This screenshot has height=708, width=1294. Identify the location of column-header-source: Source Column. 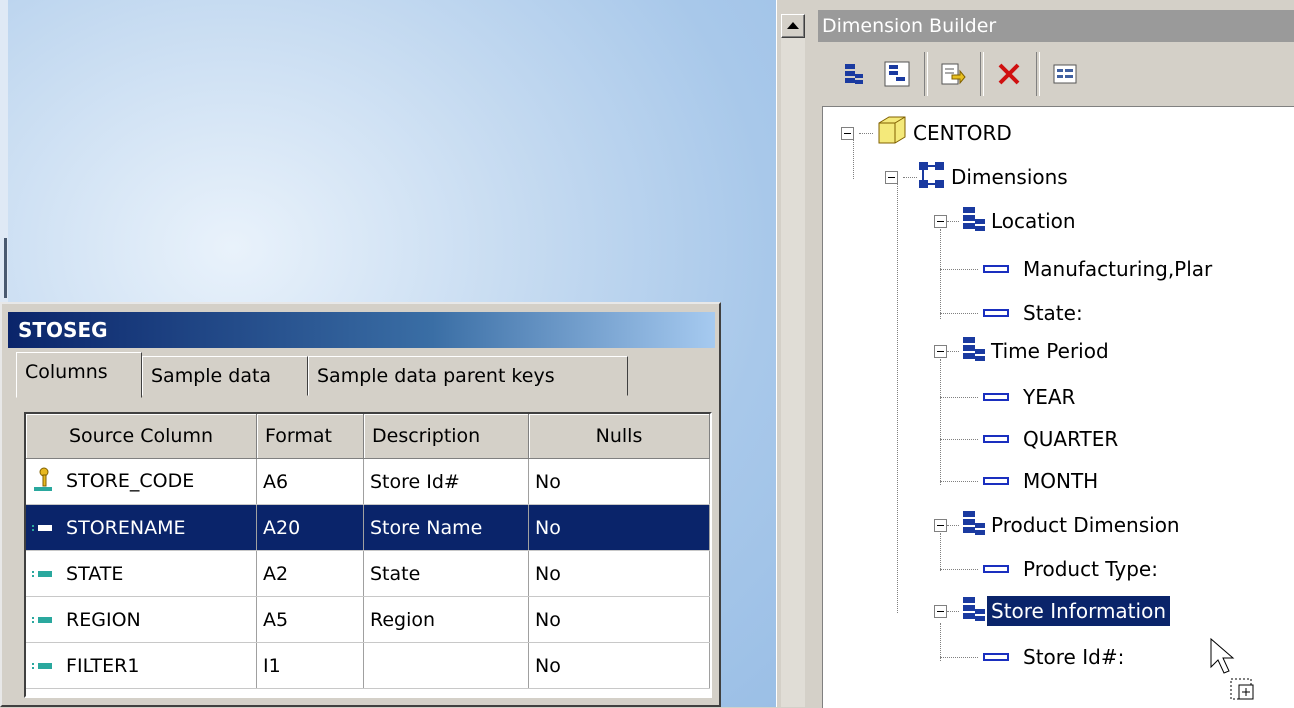
(141, 436).